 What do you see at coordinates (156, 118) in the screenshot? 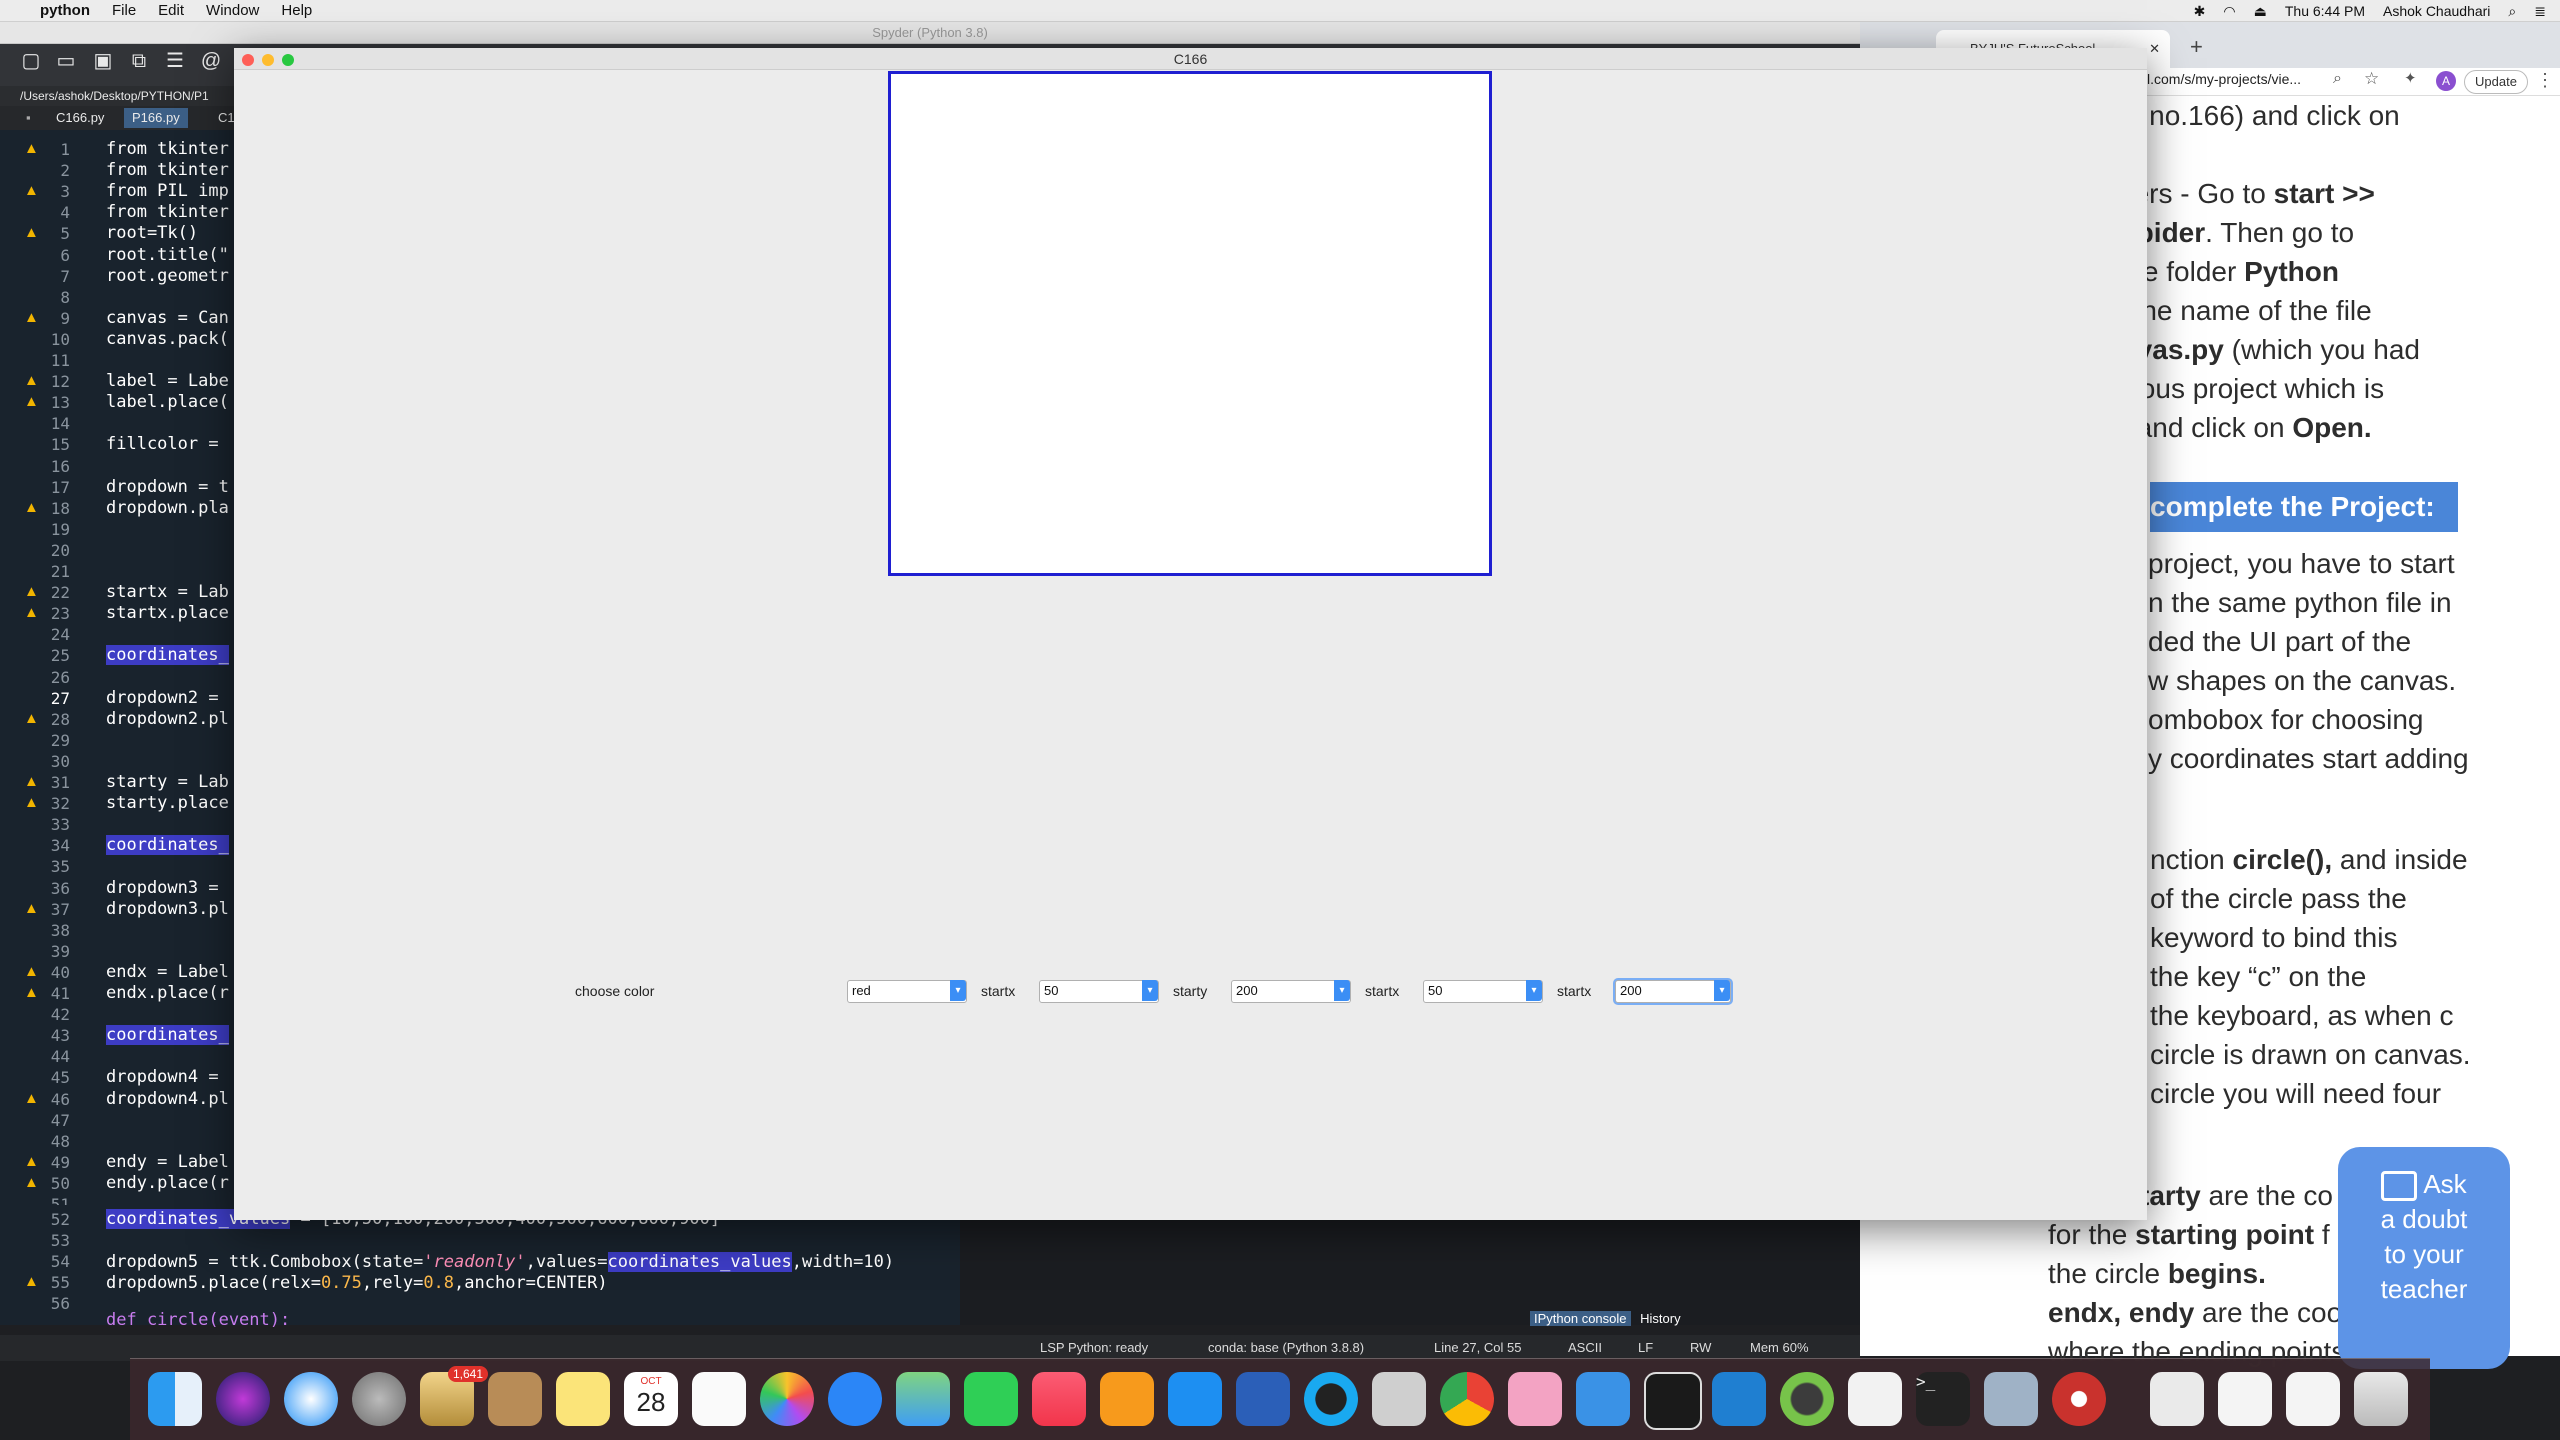
I see `tab-p166: P166.py` at bounding box center [156, 118].